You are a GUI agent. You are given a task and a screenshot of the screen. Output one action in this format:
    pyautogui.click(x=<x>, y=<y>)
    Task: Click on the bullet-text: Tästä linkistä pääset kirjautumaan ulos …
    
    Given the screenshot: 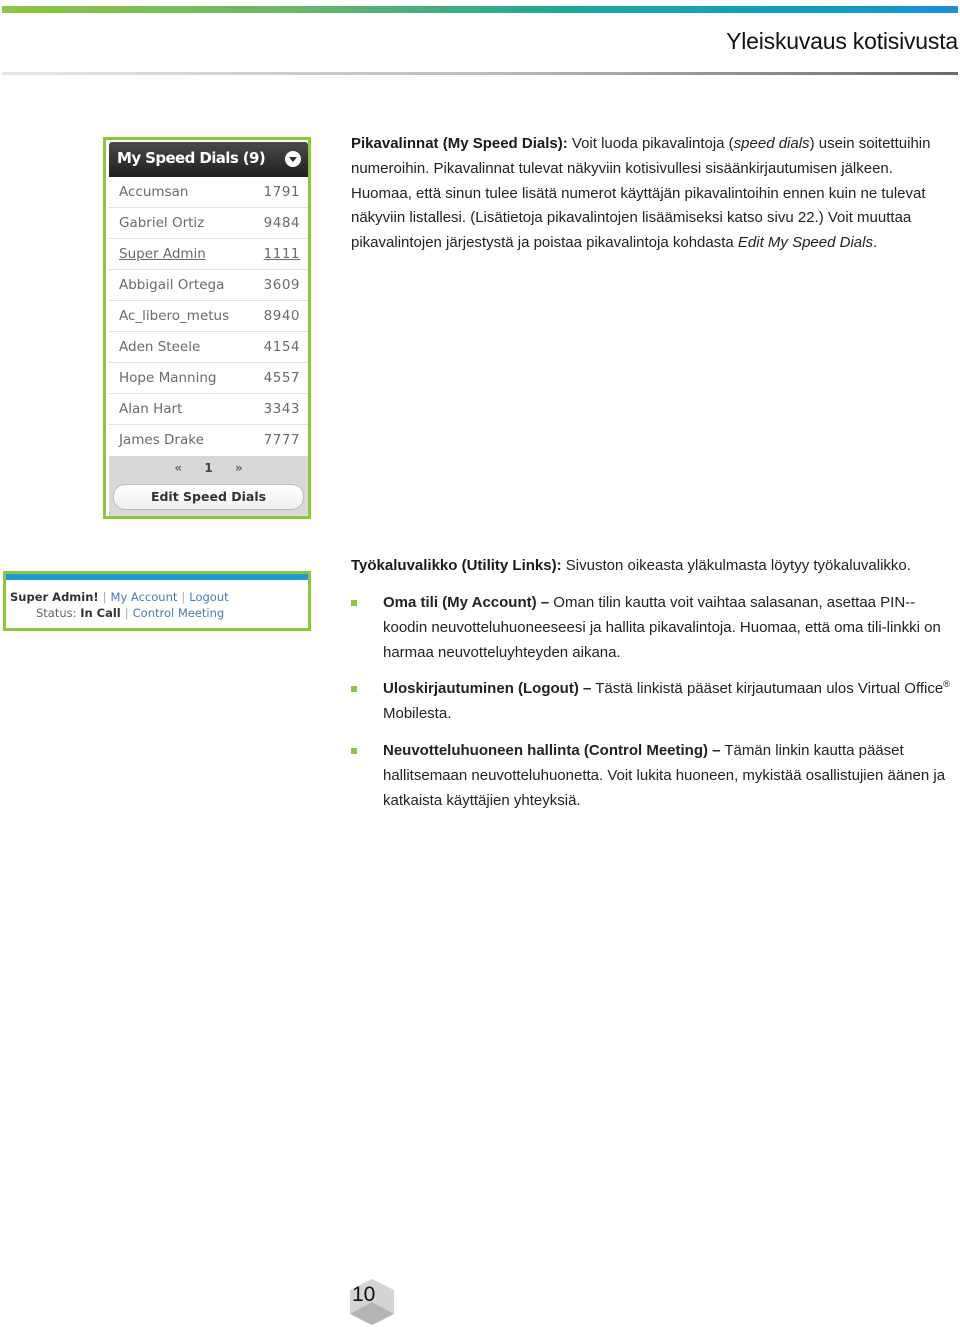 What is the action you would take?
    pyautogui.click(x=767, y=689)
    